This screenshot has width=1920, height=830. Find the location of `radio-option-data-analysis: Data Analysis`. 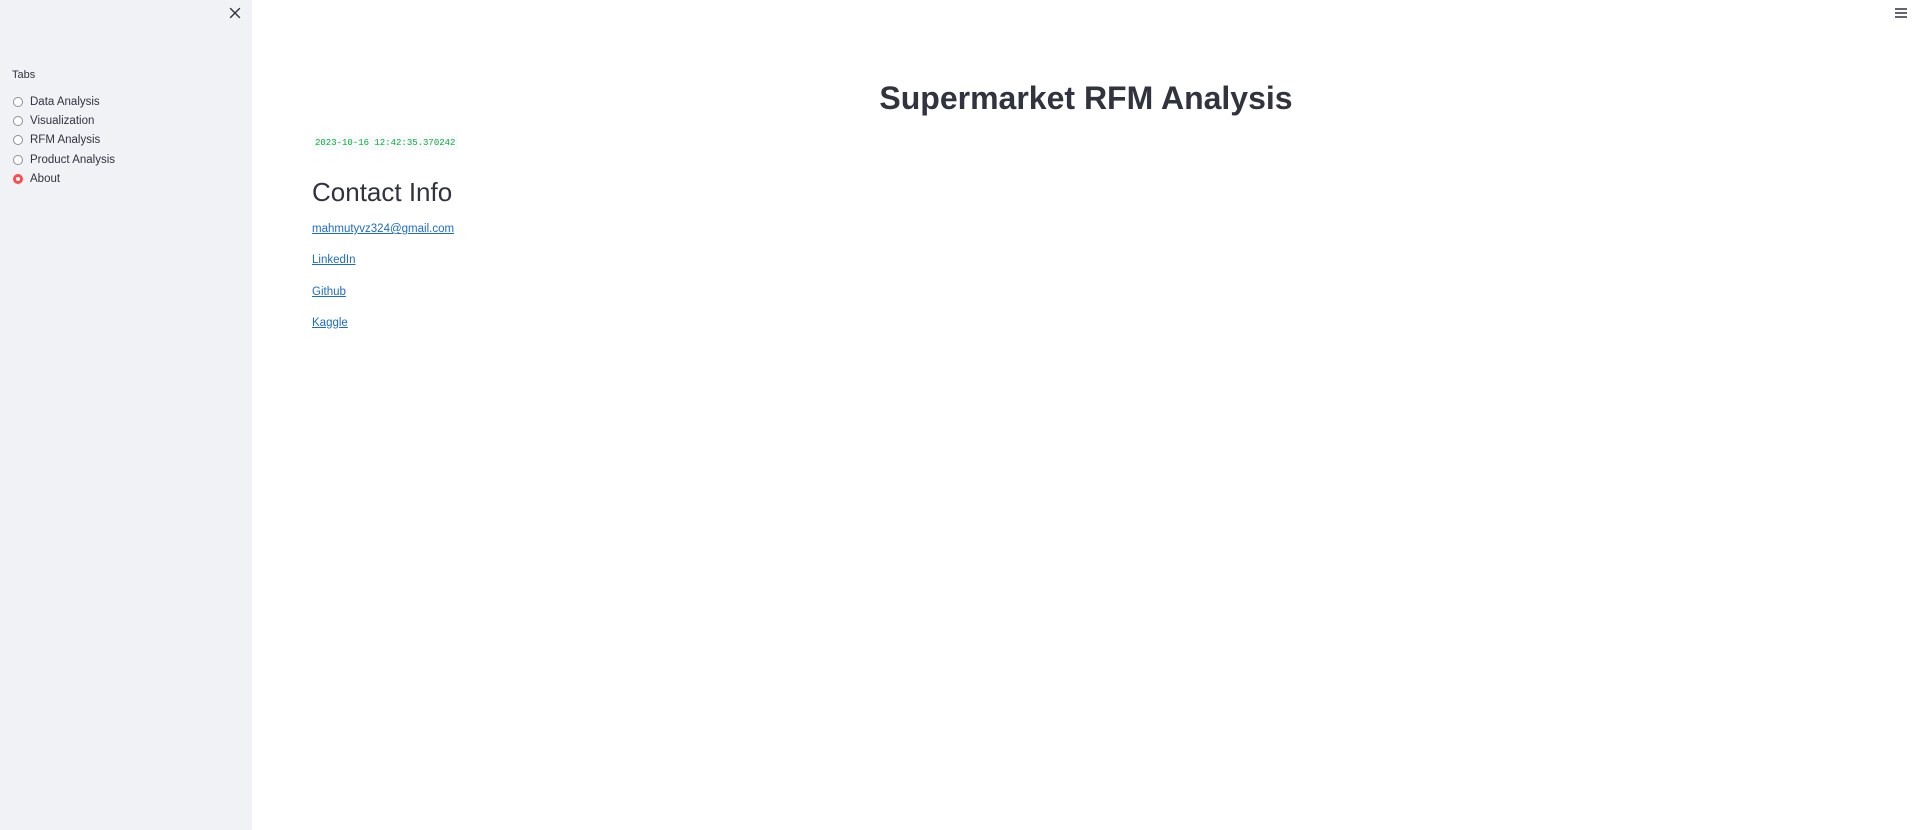

radio-option-data-analysis: Data Analysis is located at coordinates (64, 101).